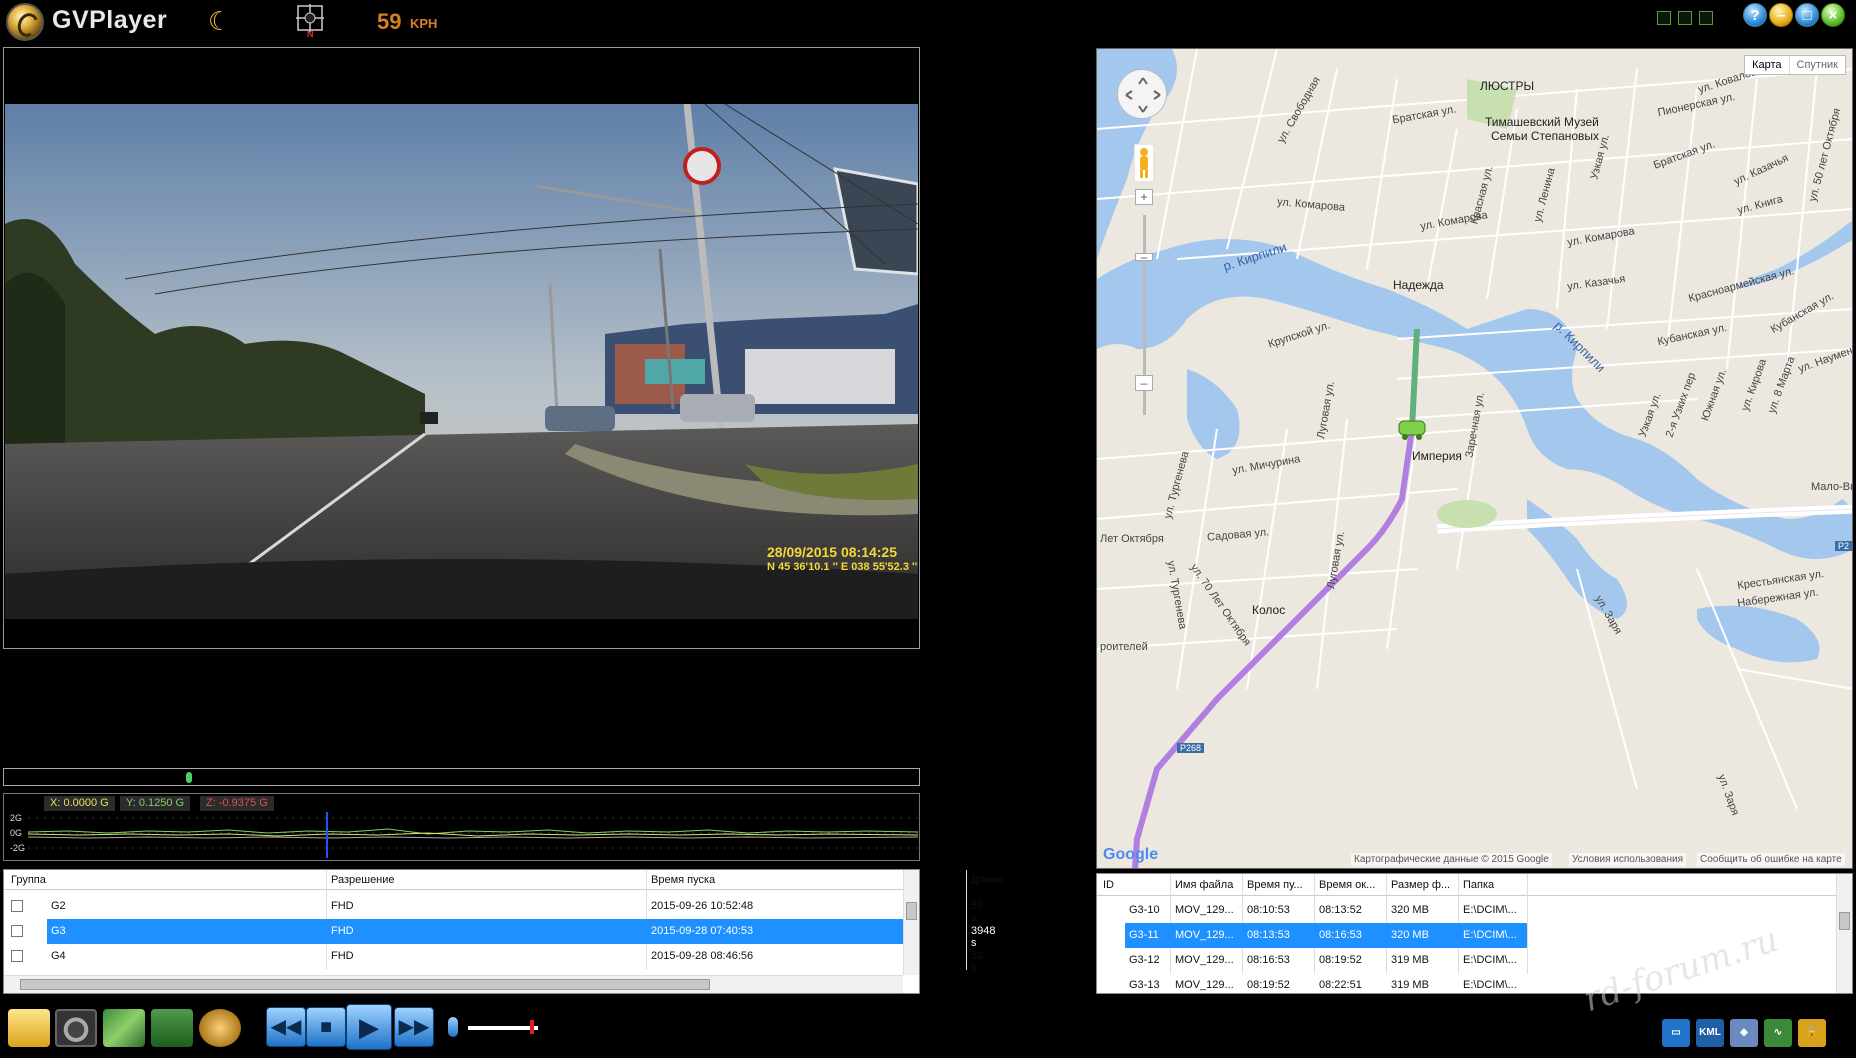 This screenshot has height=1058, width=1856. What do you see at coordinates (1410, 960) in the screenshot?
I see `cell-size: 319 MB` at bounding box center [1410, 960].